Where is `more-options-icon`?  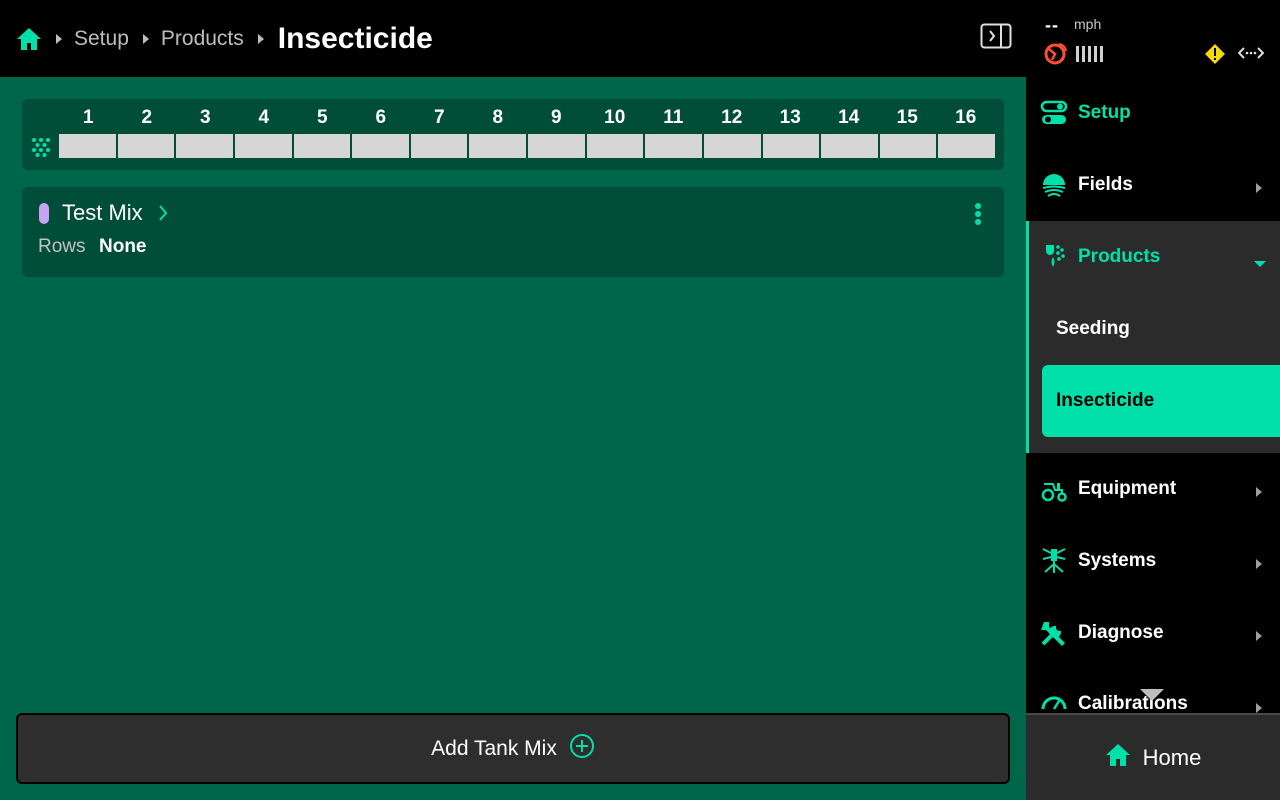 more-options-icon is located at coordinates (978, 214).